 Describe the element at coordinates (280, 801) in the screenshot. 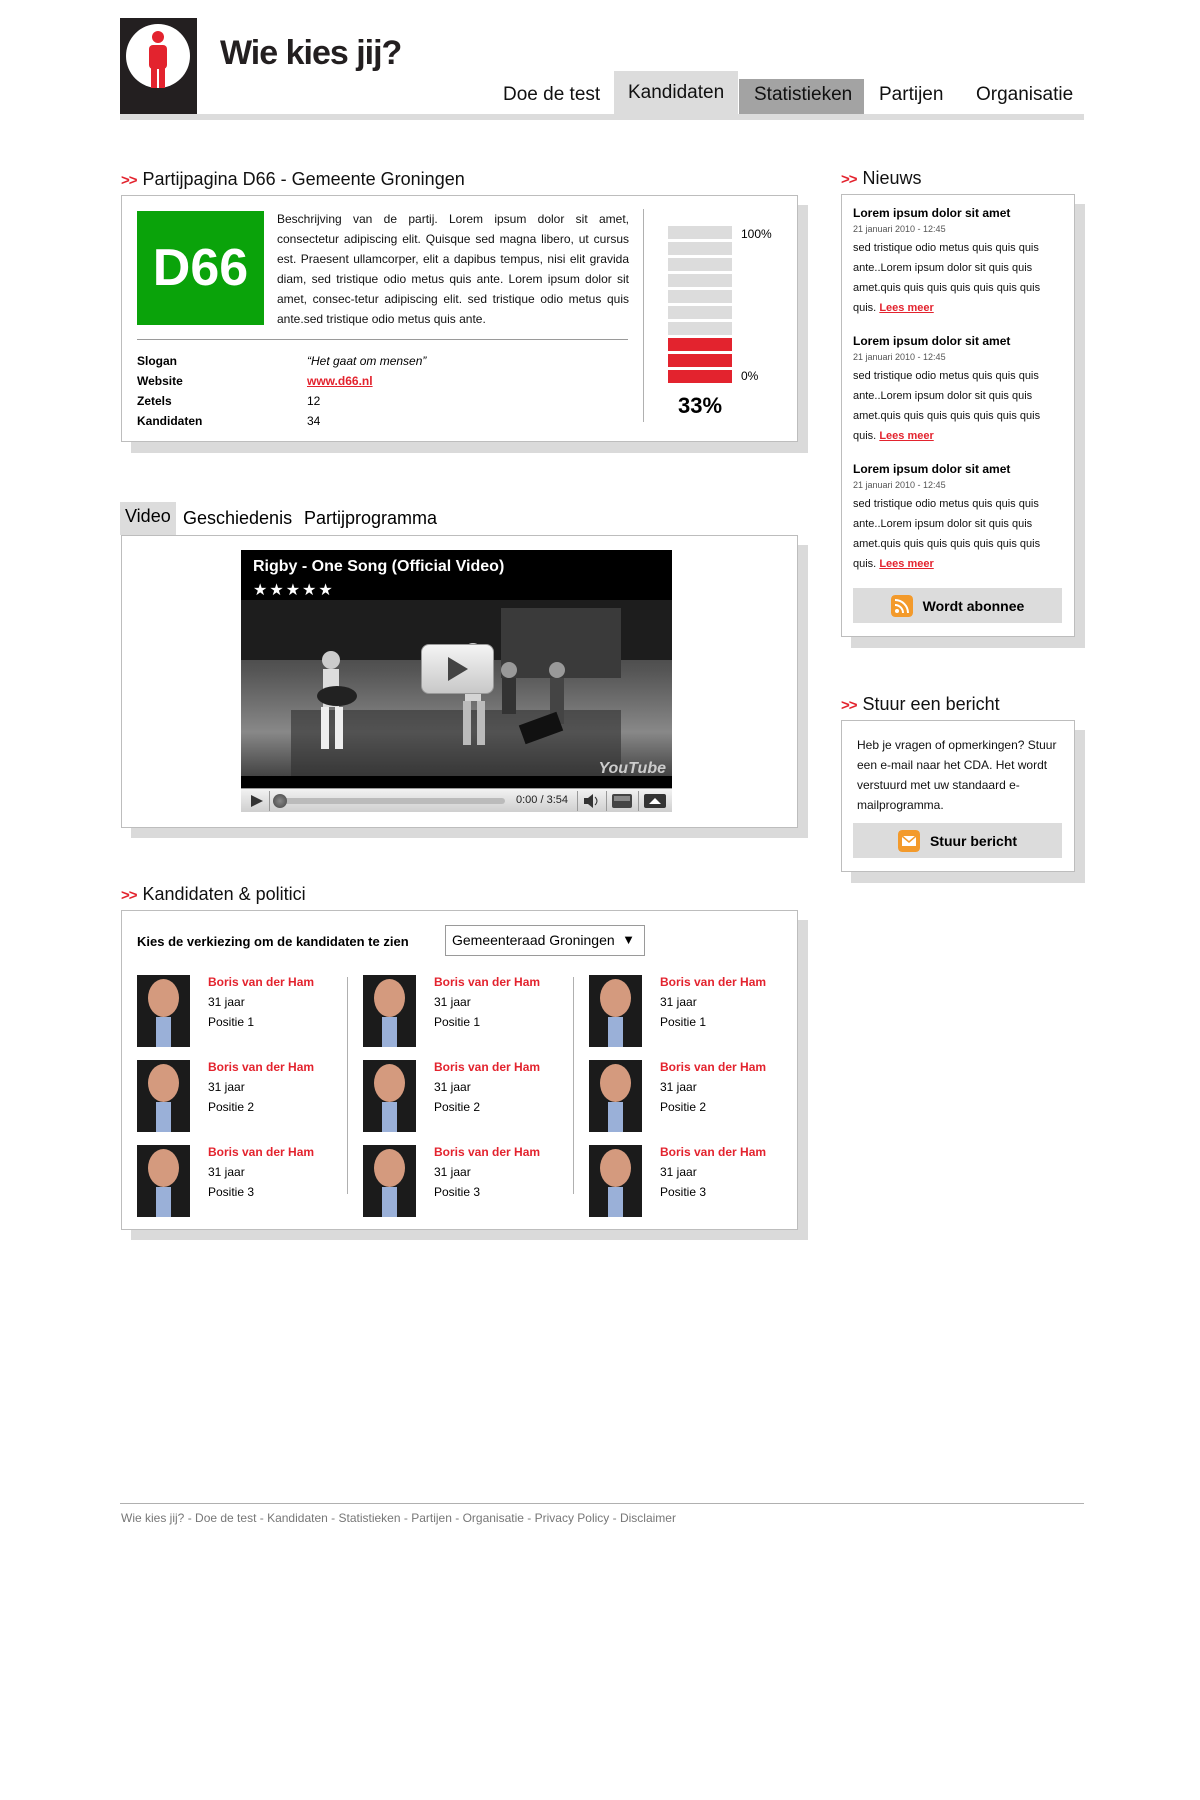

I see `progress-handle` at that location.